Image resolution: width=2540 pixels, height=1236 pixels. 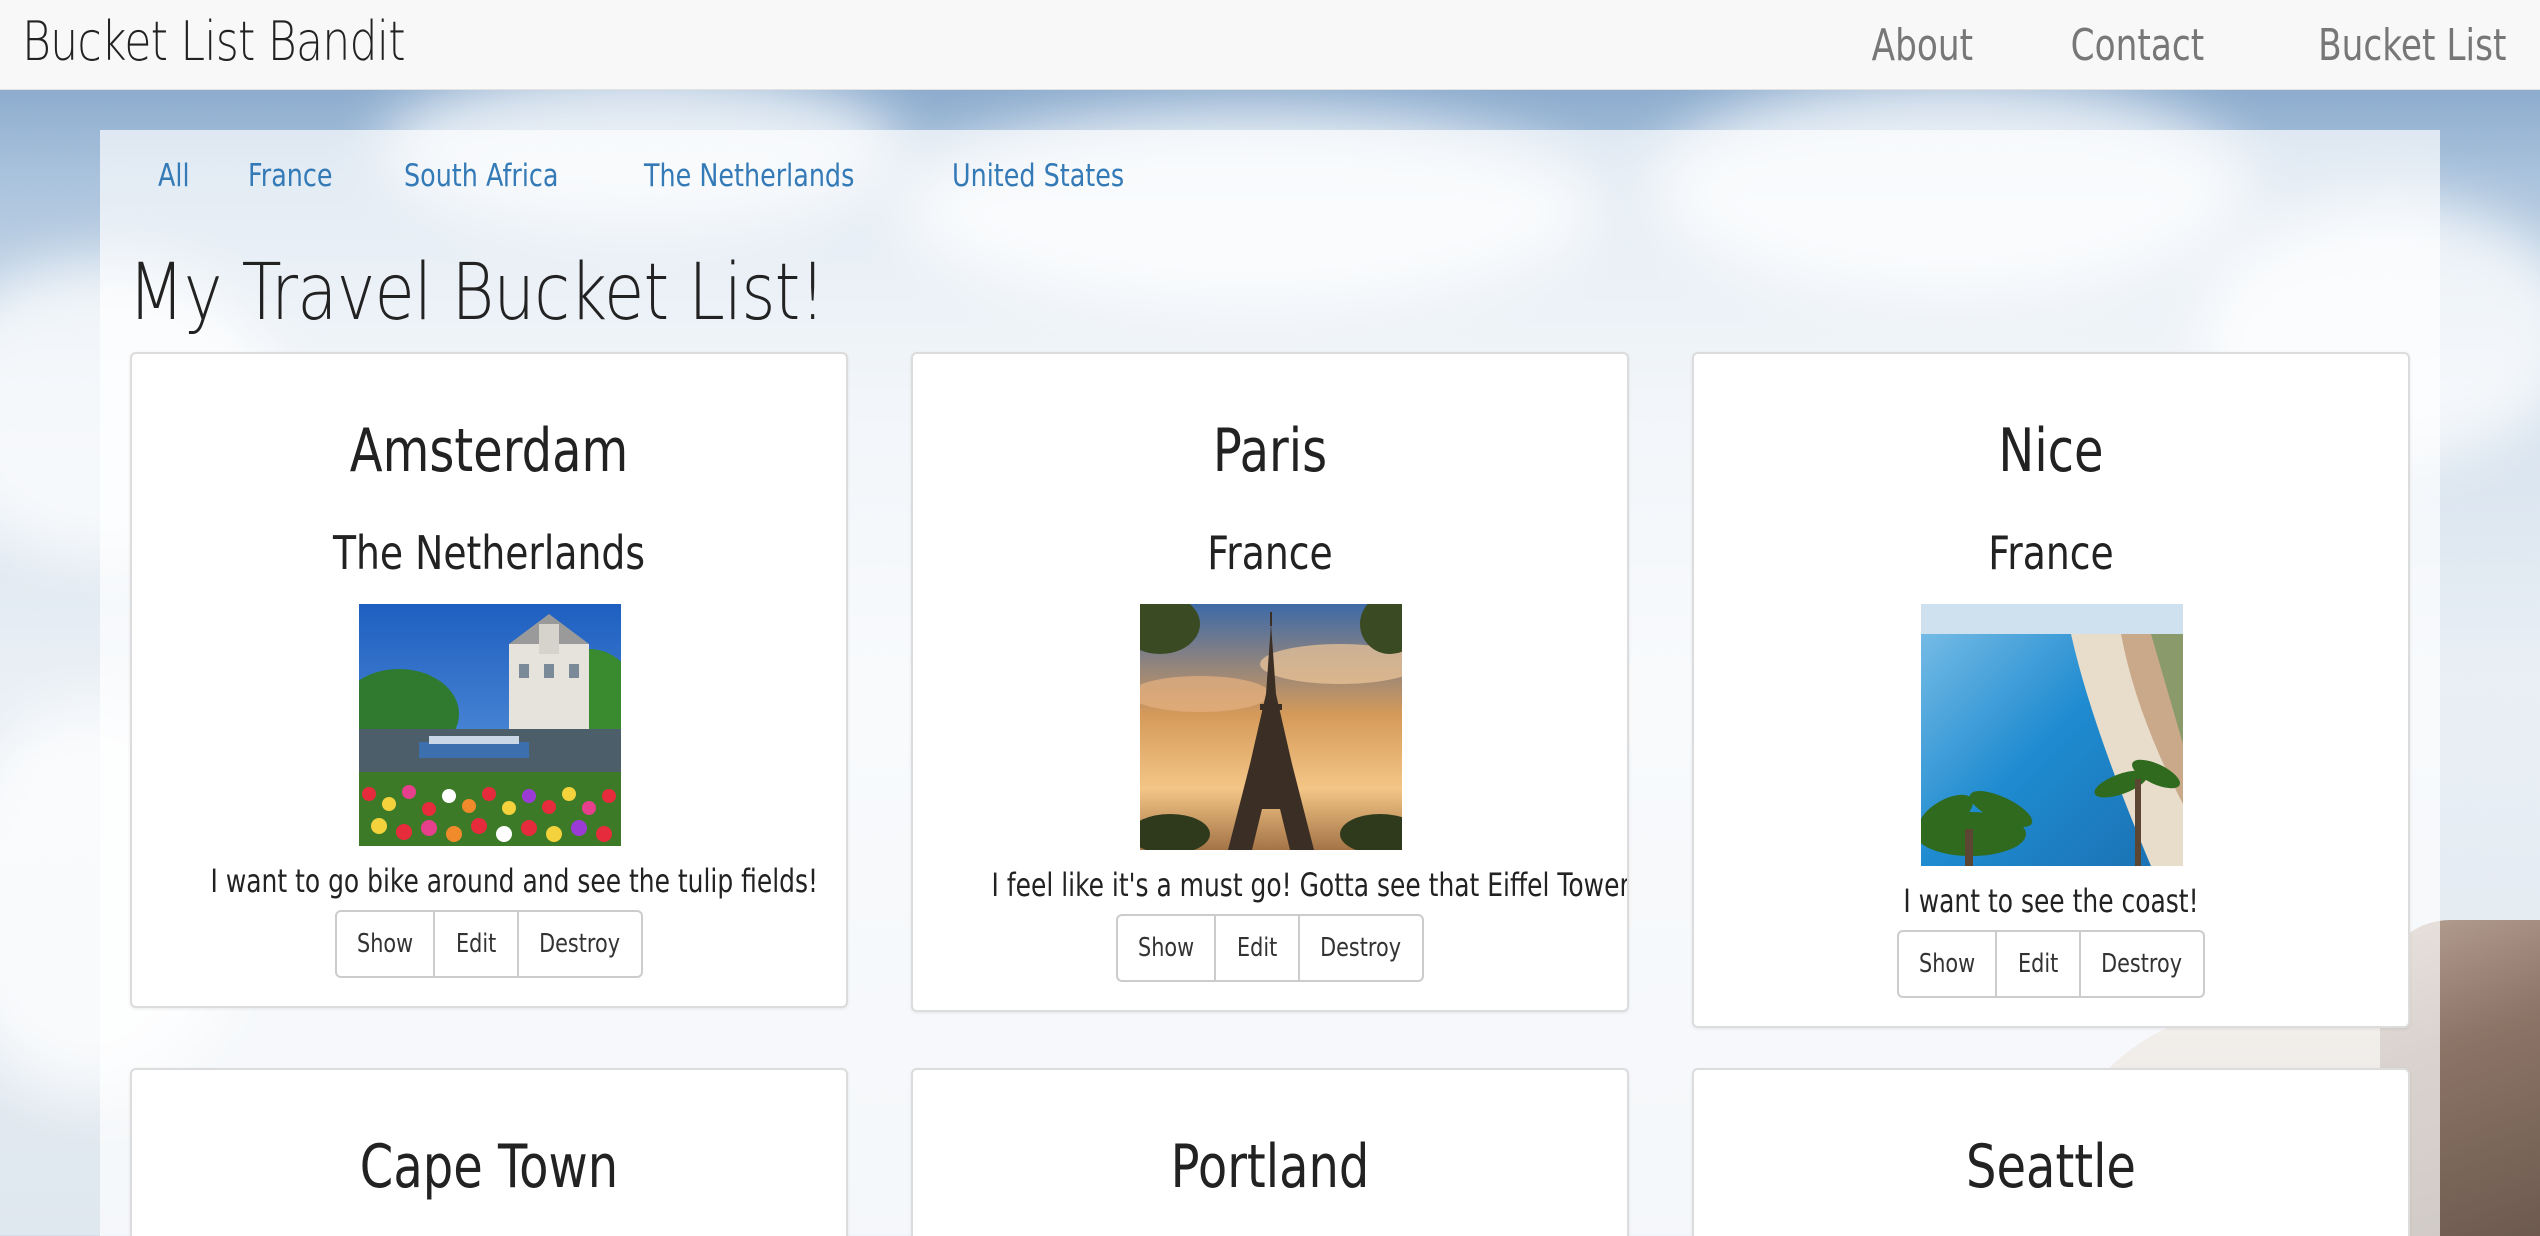 I want to click on nav-links: About Contact Bucket List, so click(x=2174, y=45).